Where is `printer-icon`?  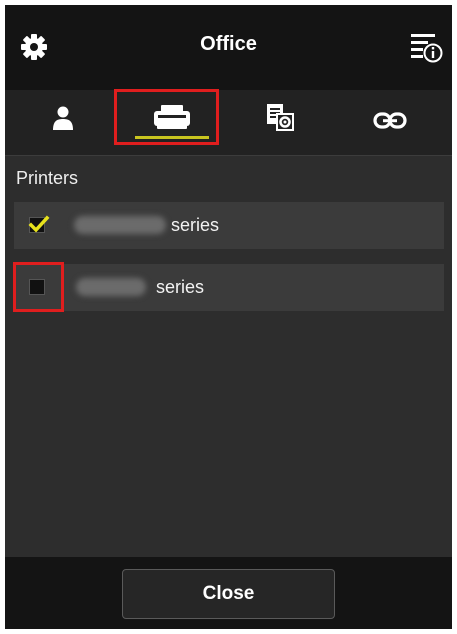
printer-icon is located at coordinates (172, 117).